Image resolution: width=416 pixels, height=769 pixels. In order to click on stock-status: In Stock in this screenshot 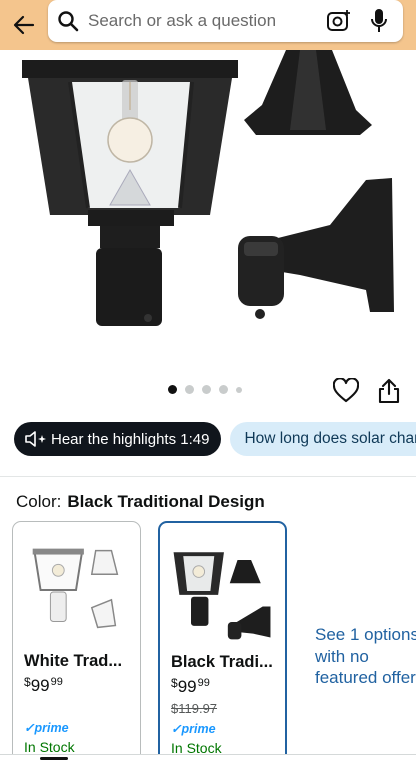, I will do `click(49, 747)`.